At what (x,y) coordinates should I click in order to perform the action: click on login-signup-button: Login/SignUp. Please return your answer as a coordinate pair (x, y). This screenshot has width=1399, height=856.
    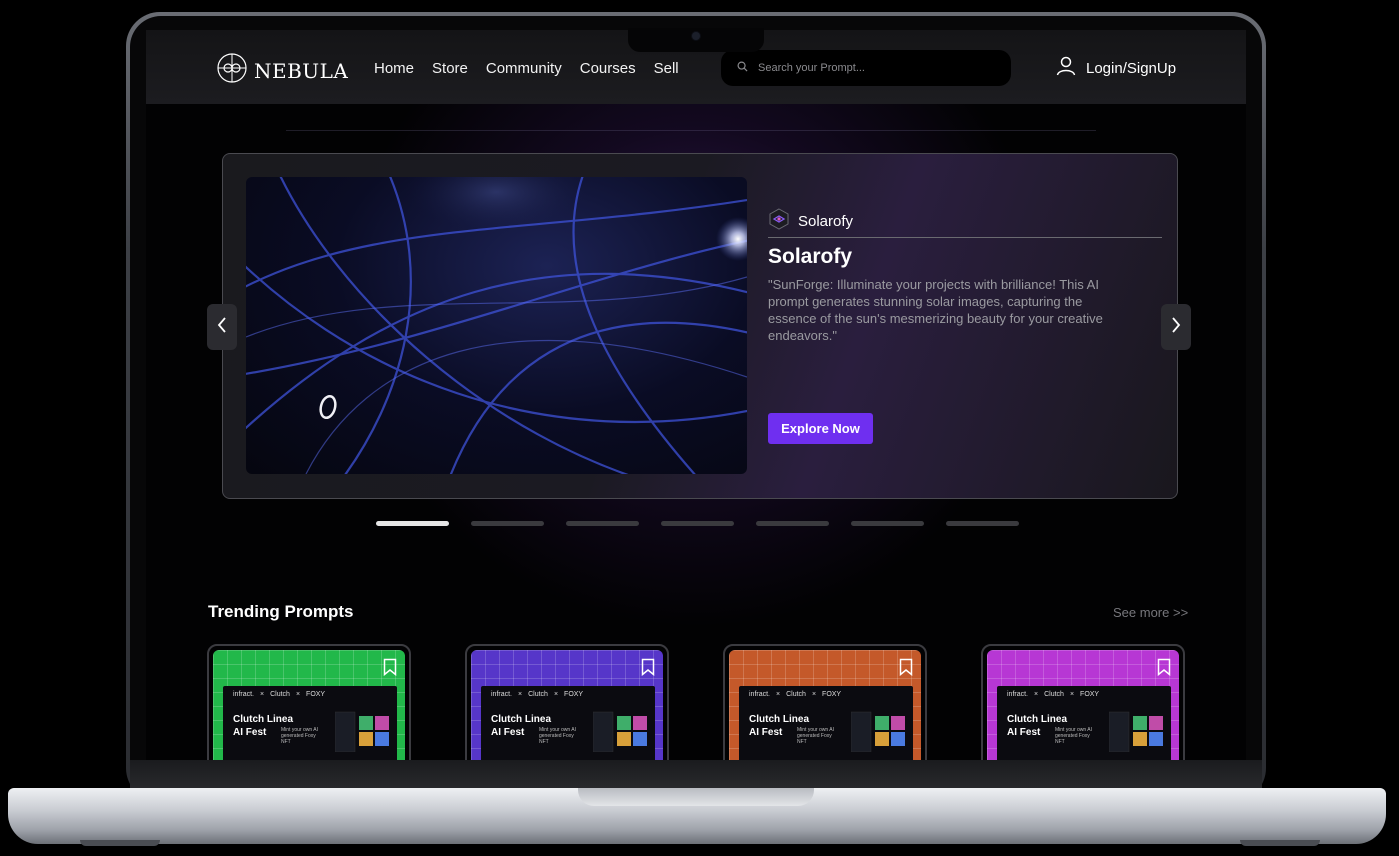
    Looking at the image, I should click on (1116, 68).